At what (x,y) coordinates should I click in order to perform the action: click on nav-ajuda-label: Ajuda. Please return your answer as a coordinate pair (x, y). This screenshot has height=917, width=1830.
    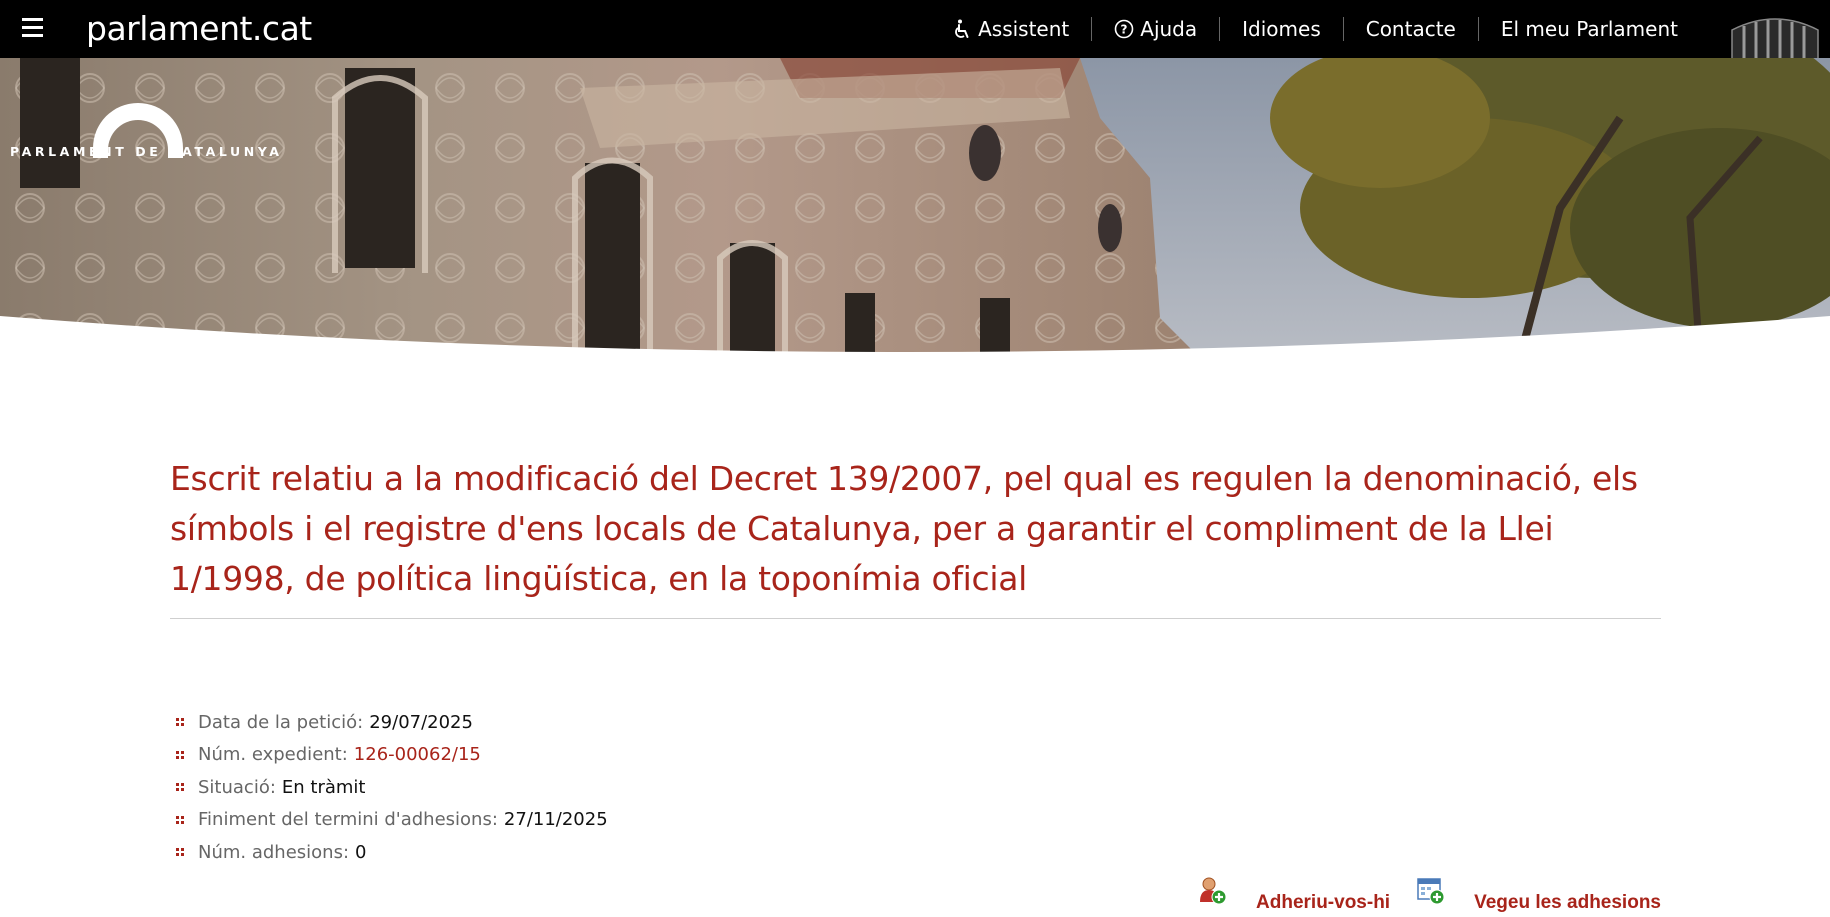
    Looking at the image, I should click on (1169, 29).